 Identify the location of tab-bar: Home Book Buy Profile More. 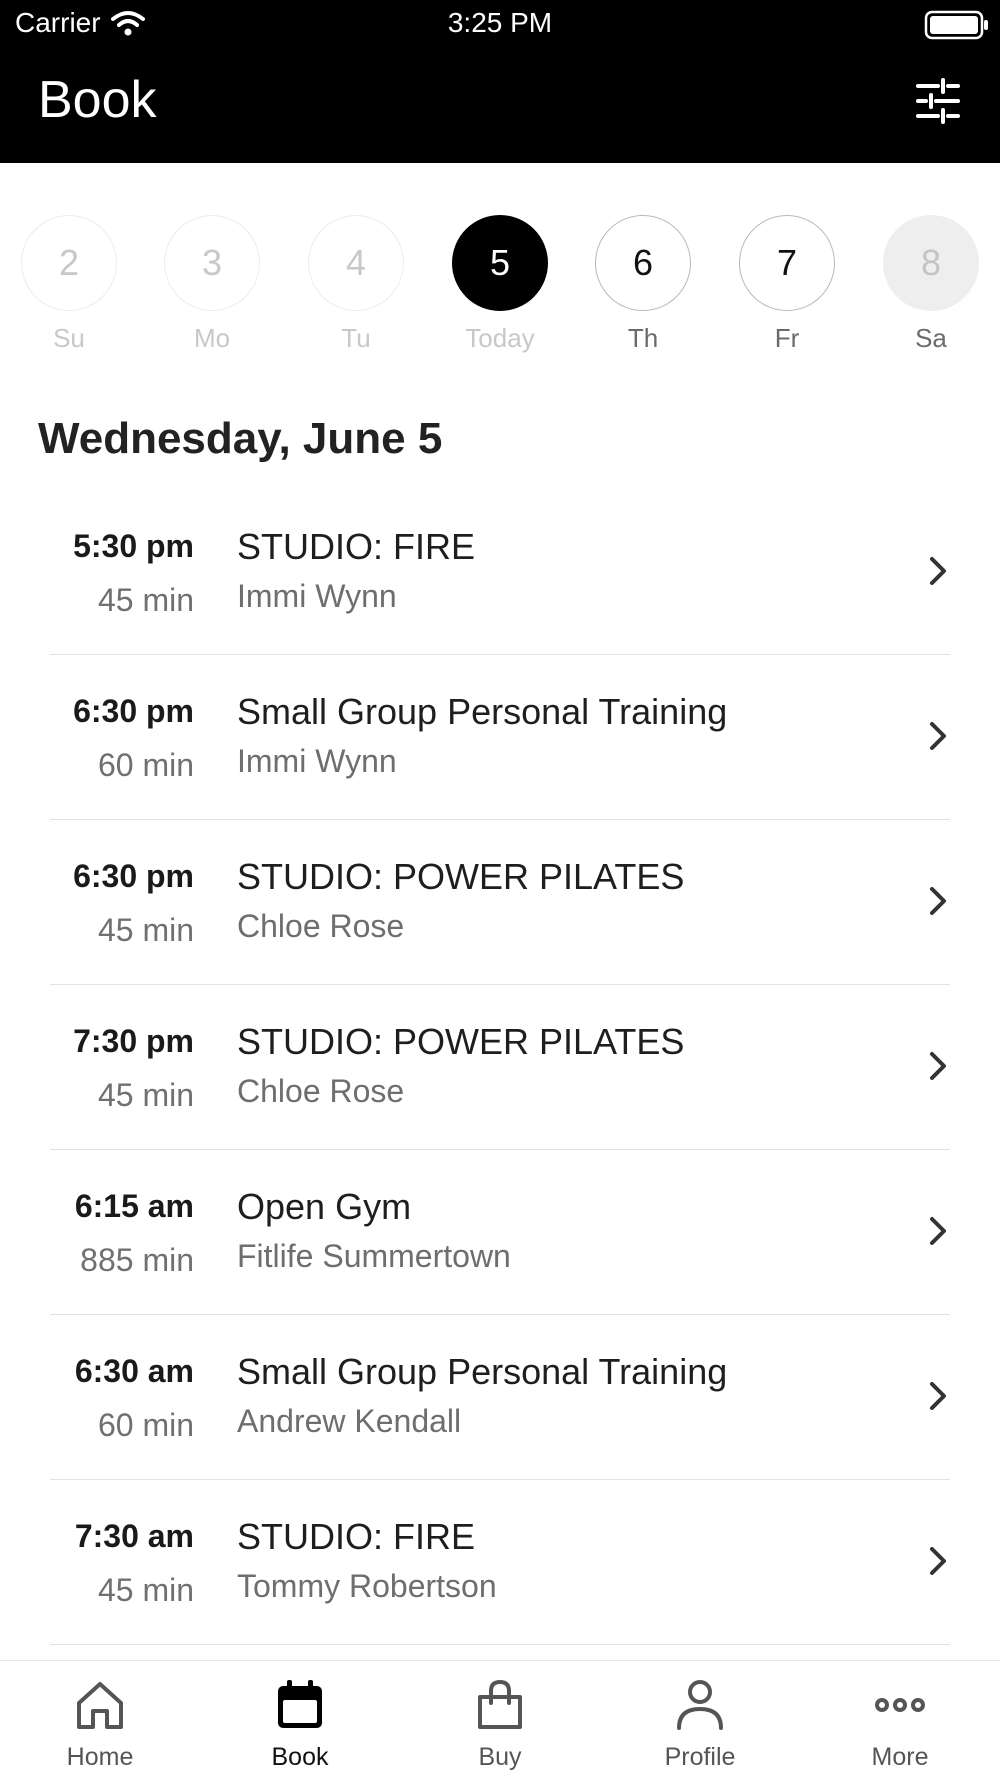
(500, 1719).